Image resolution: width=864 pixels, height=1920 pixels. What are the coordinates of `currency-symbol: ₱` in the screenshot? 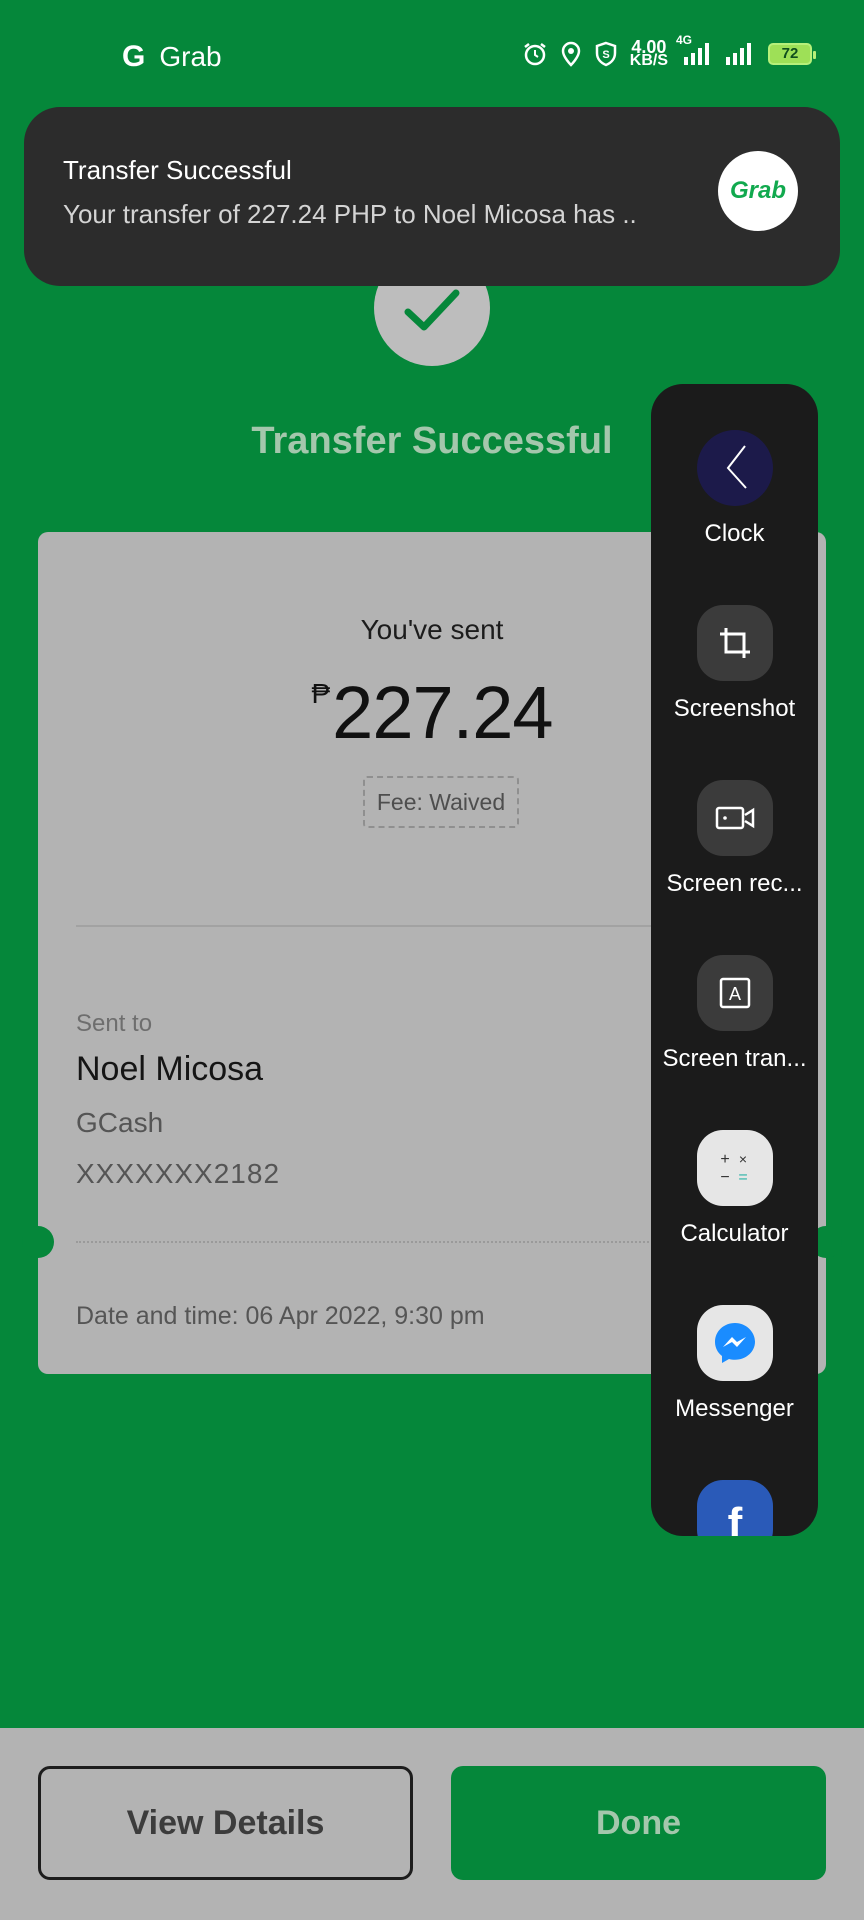 It's located at (321, 693).